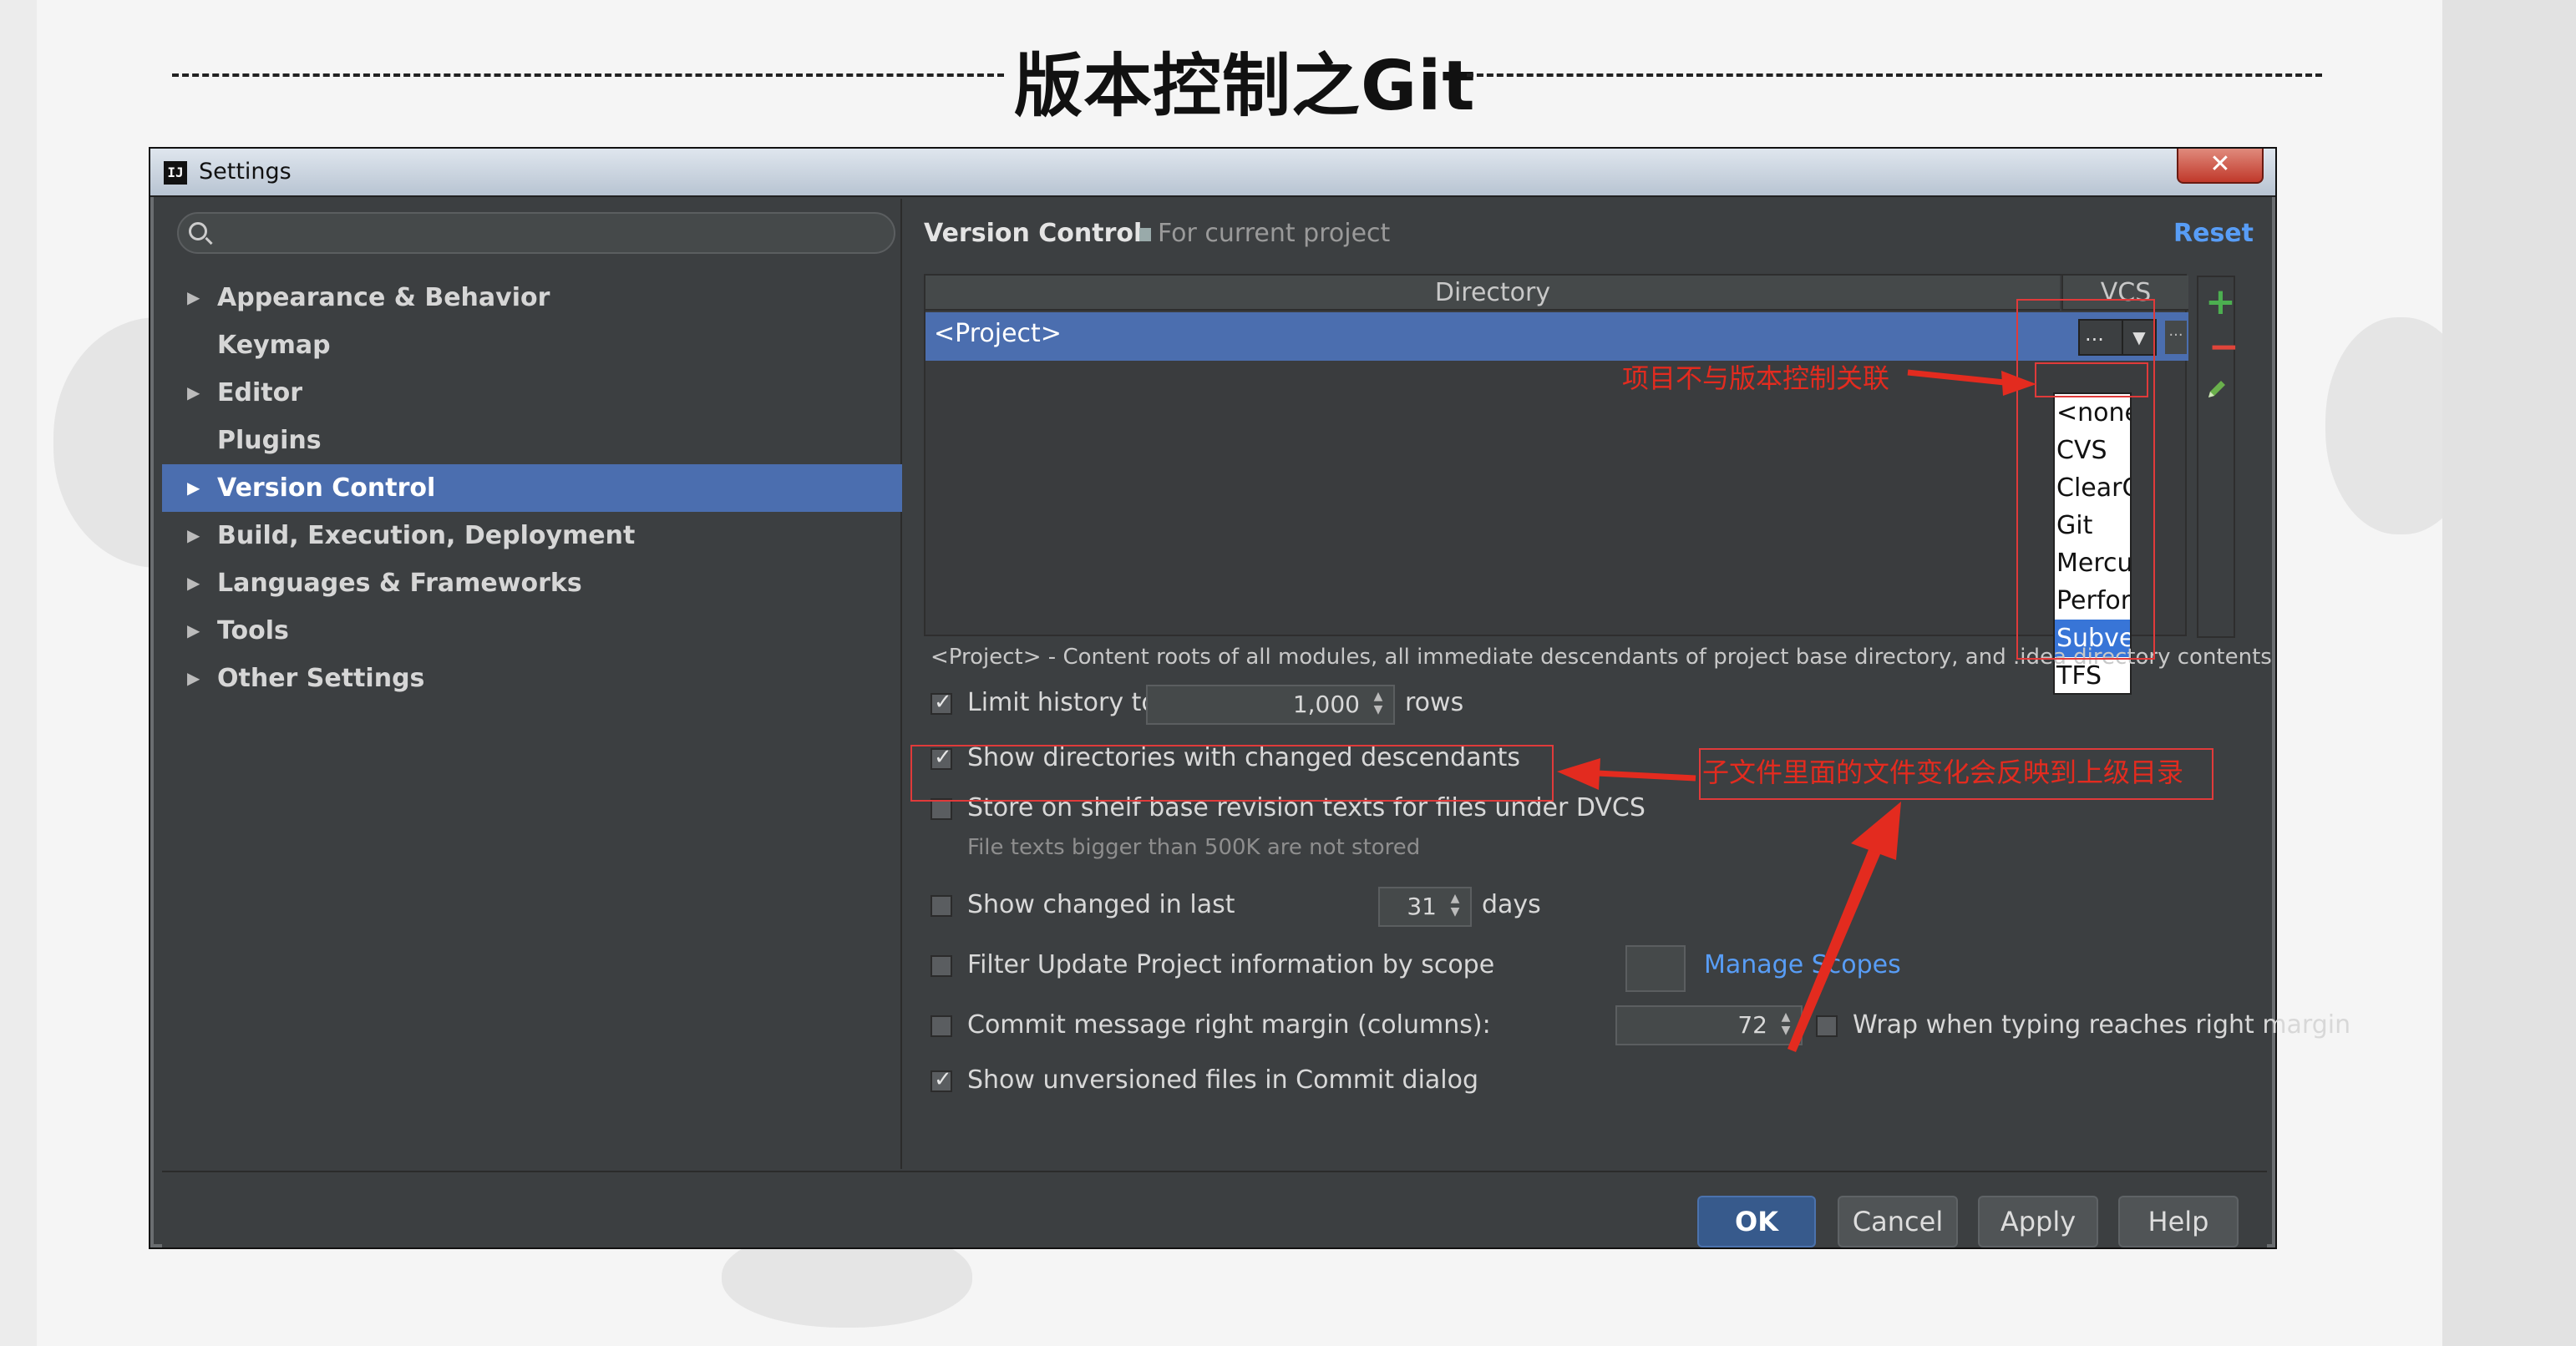 This screenshot has width=2576, height=1346. What do you see at coordinates (1066, 702) in the screenshot?
I see `limit-history-label: Limit history to:` at bounding box center [1066, 702].